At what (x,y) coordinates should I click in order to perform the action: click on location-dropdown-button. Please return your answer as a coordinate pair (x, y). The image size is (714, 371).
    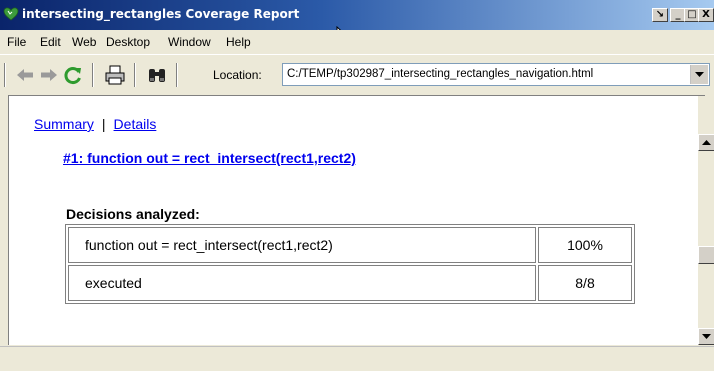
    Looking at the image, I should click on (699, 74).